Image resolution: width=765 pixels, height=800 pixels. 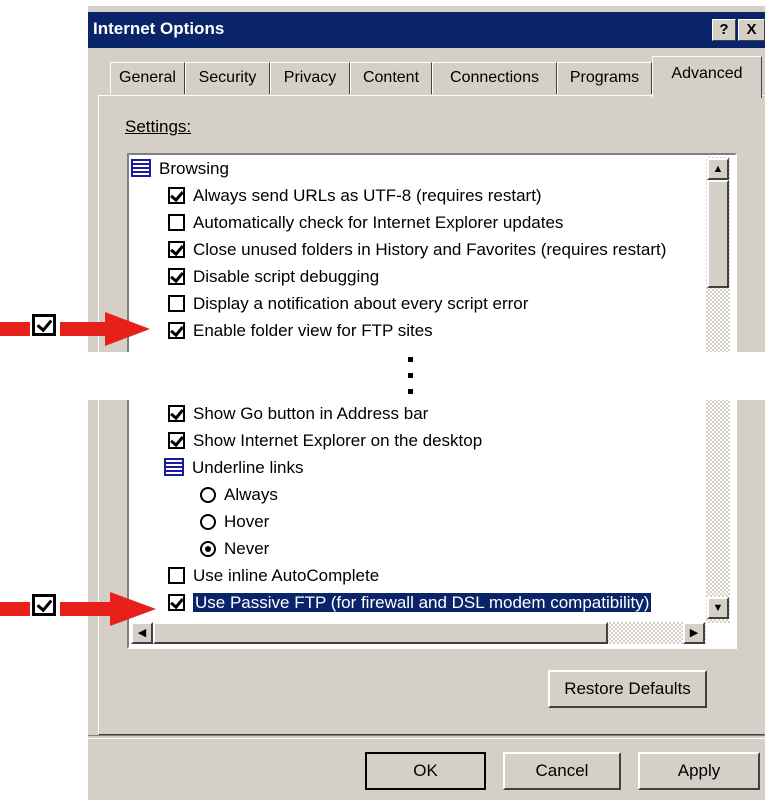 I want to click on tab-programs: Programs, so click(x=604, y=78).